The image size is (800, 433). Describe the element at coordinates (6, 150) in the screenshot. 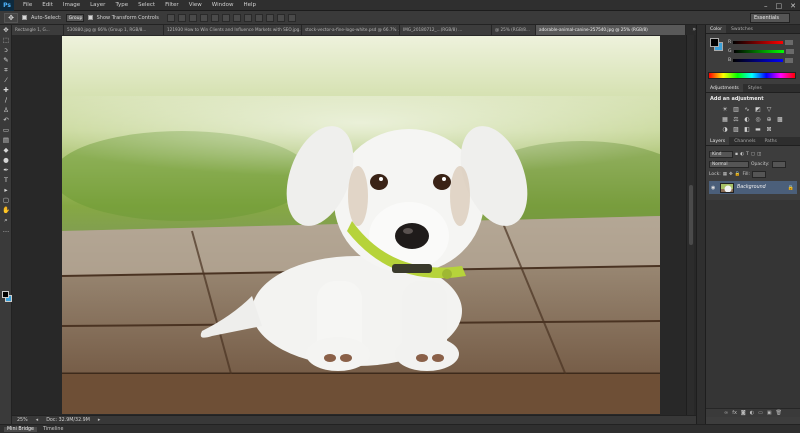

I see `blur-tool-icon: ◆` at that location.